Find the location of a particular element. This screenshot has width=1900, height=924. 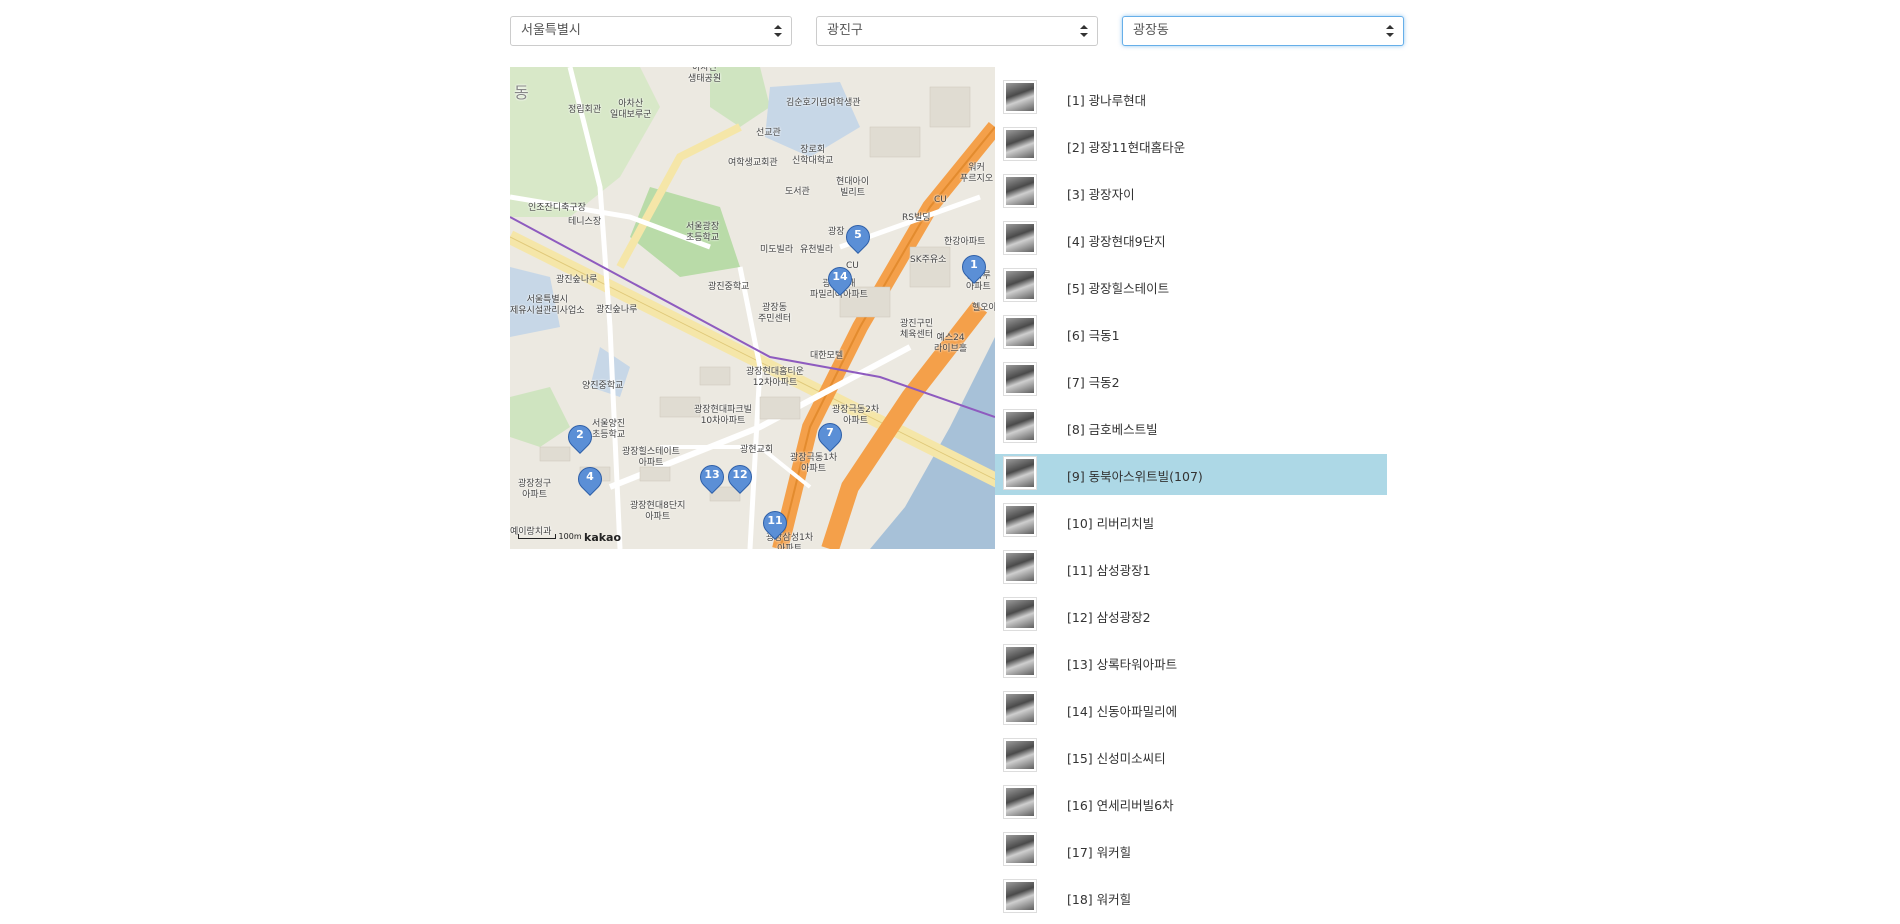

list-item: [8] 금호베스트빌 is located at coordinates (1191, 427).